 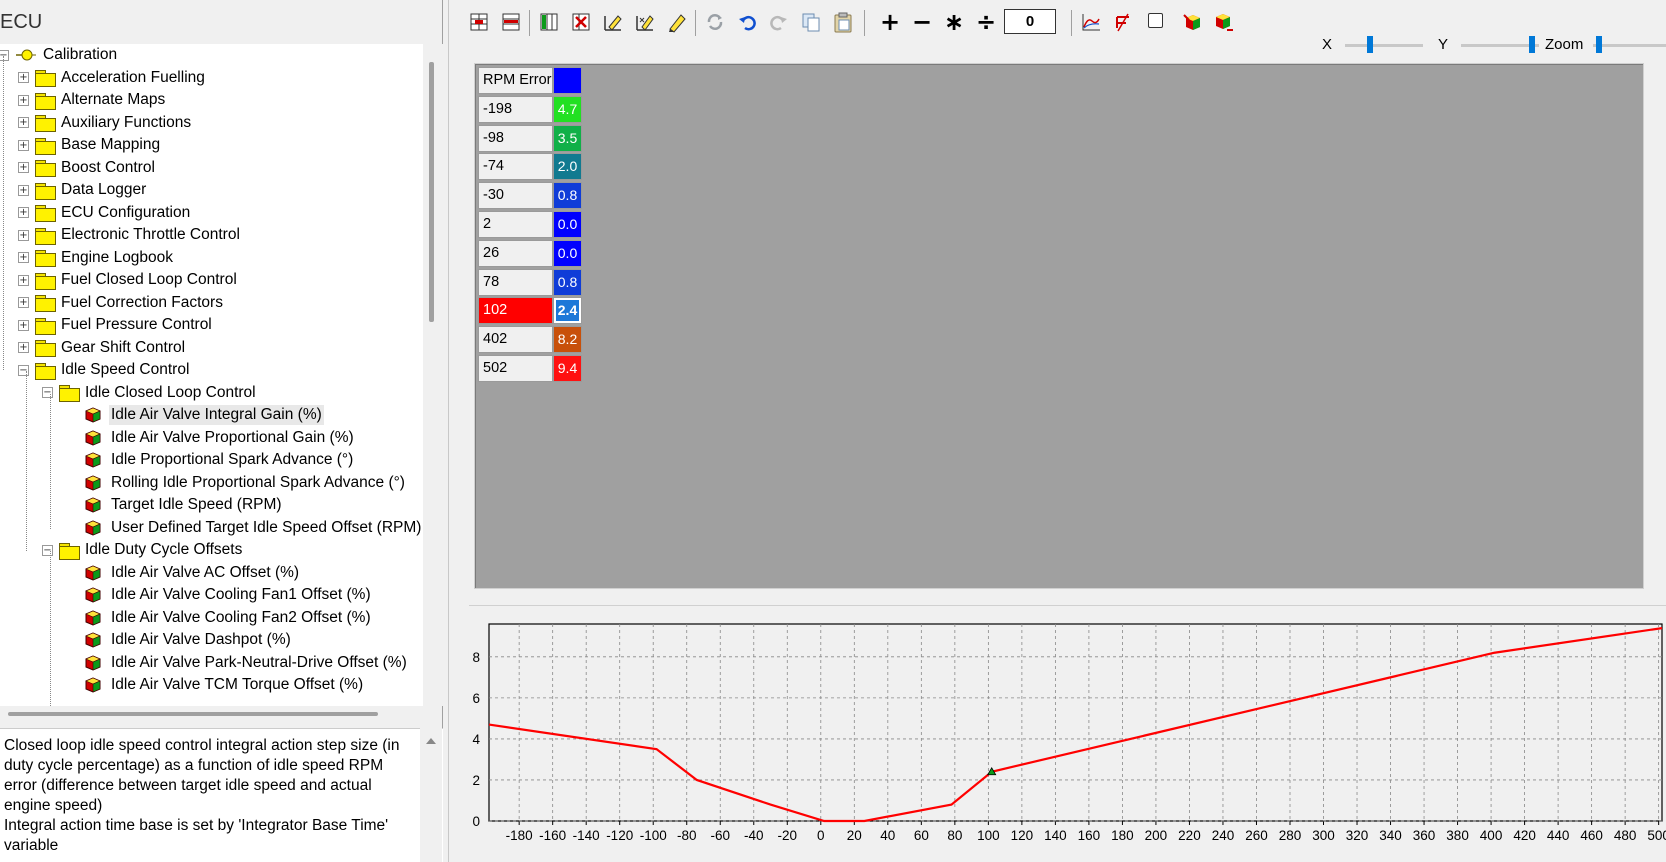 I want to click on tree-folder: + Alternate Maps, so click(x=92, y=100).